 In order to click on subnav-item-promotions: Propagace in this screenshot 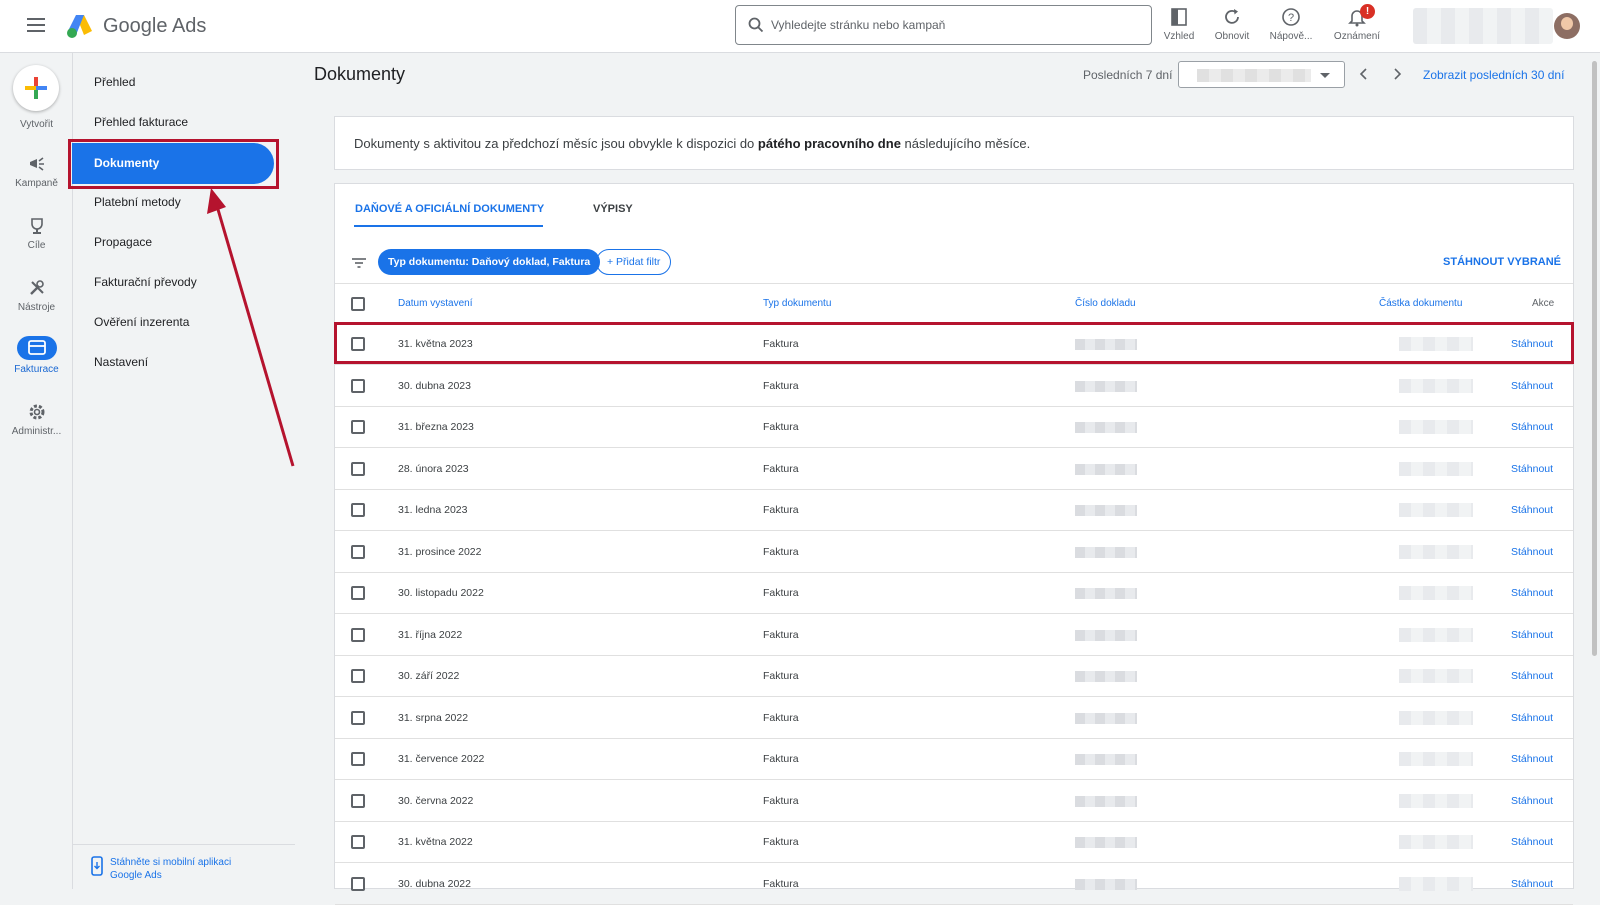, I will do `click(123, 245)`.